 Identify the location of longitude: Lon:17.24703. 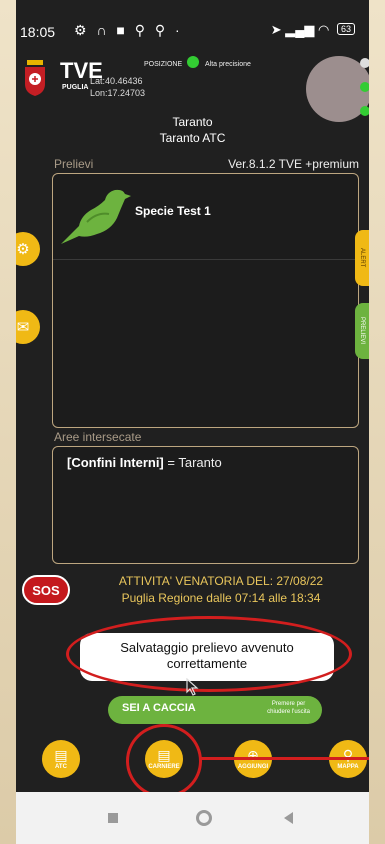
(118, 93).